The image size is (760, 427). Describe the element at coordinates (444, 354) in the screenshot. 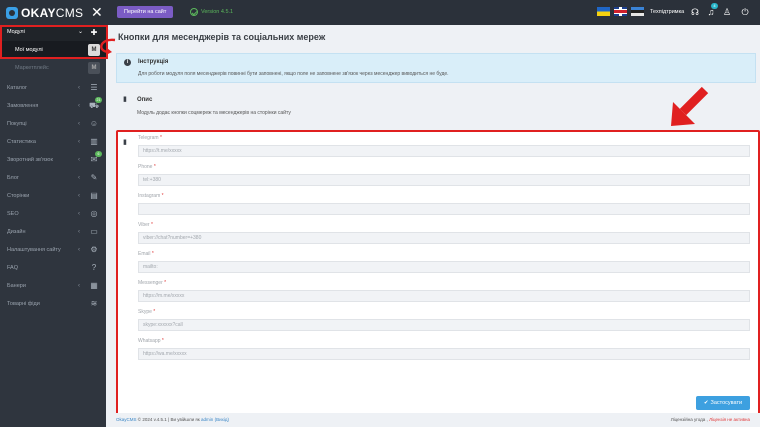

I see `whatsapp-input` at that location.